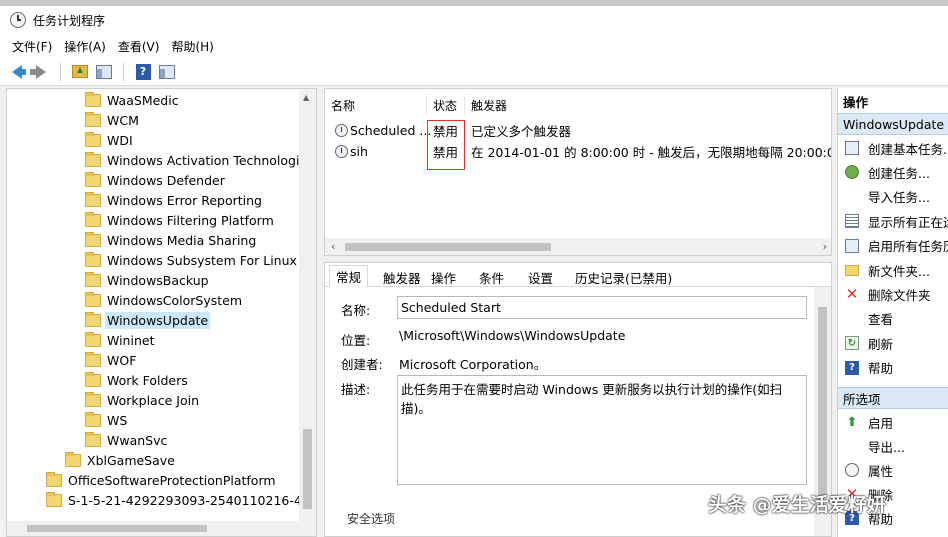  I want to click on show-hide-tree-button, so click(104, 72).